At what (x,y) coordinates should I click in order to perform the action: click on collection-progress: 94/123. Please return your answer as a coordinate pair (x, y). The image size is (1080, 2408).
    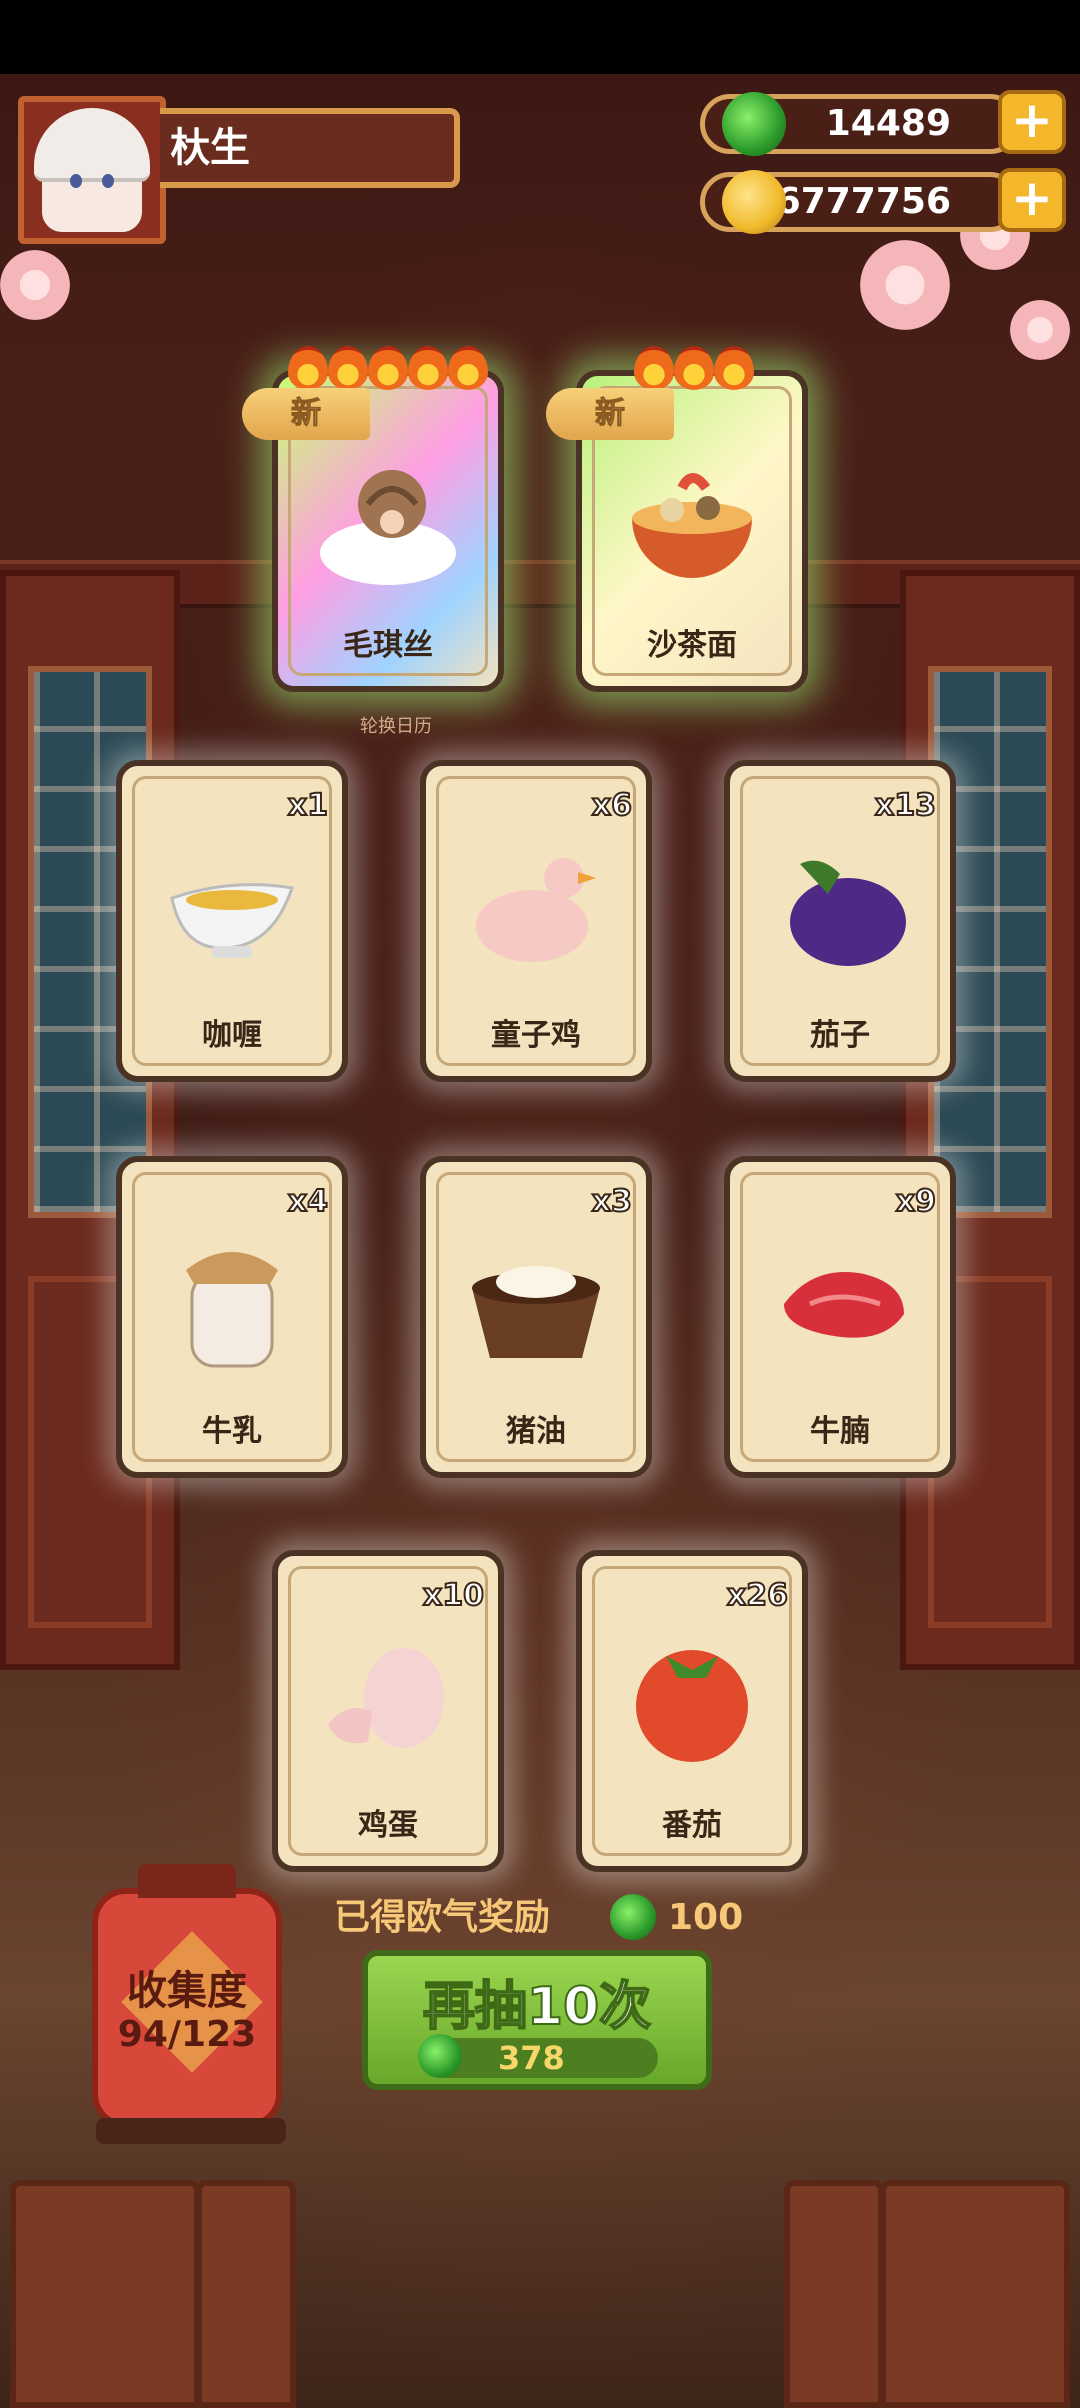
    Looking at the image, I should click on (187, 2034).